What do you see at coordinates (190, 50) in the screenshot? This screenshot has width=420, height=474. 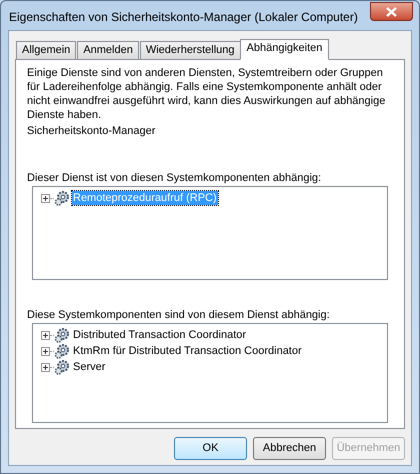 I see `tab: Wiederherstellung` at bounding box center [190, 50].